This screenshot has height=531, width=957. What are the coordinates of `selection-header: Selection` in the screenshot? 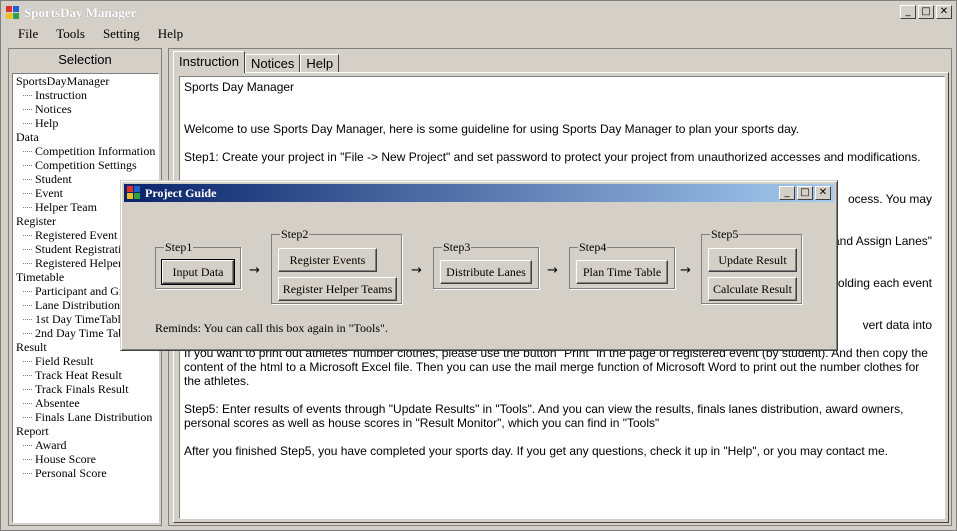 It's located at (85, 59).